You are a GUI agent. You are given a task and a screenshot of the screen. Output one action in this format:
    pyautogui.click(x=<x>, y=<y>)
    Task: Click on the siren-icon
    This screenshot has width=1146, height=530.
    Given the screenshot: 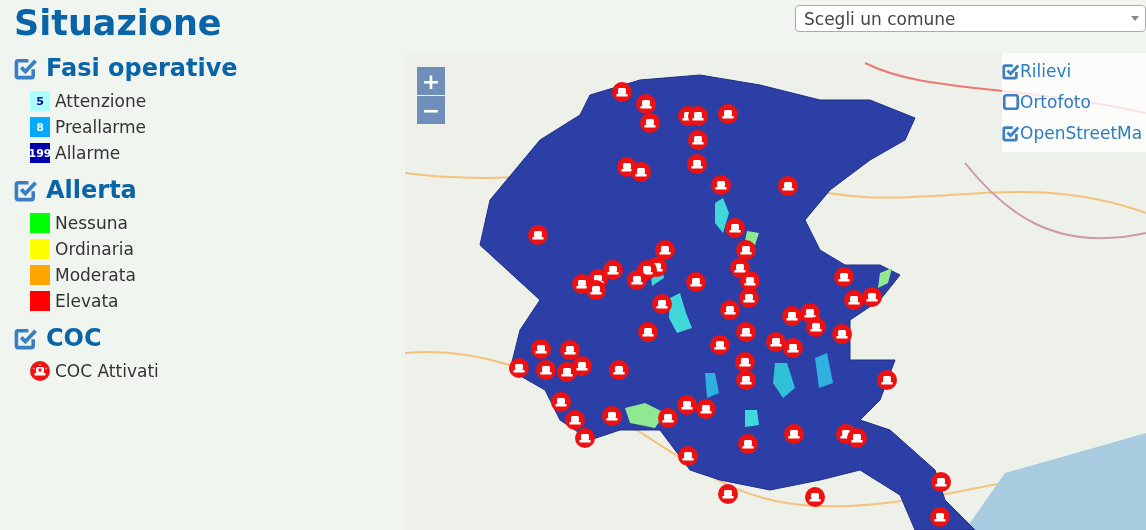 What is the action you would take?
    pyautogui.click(x=40, y=371)
    